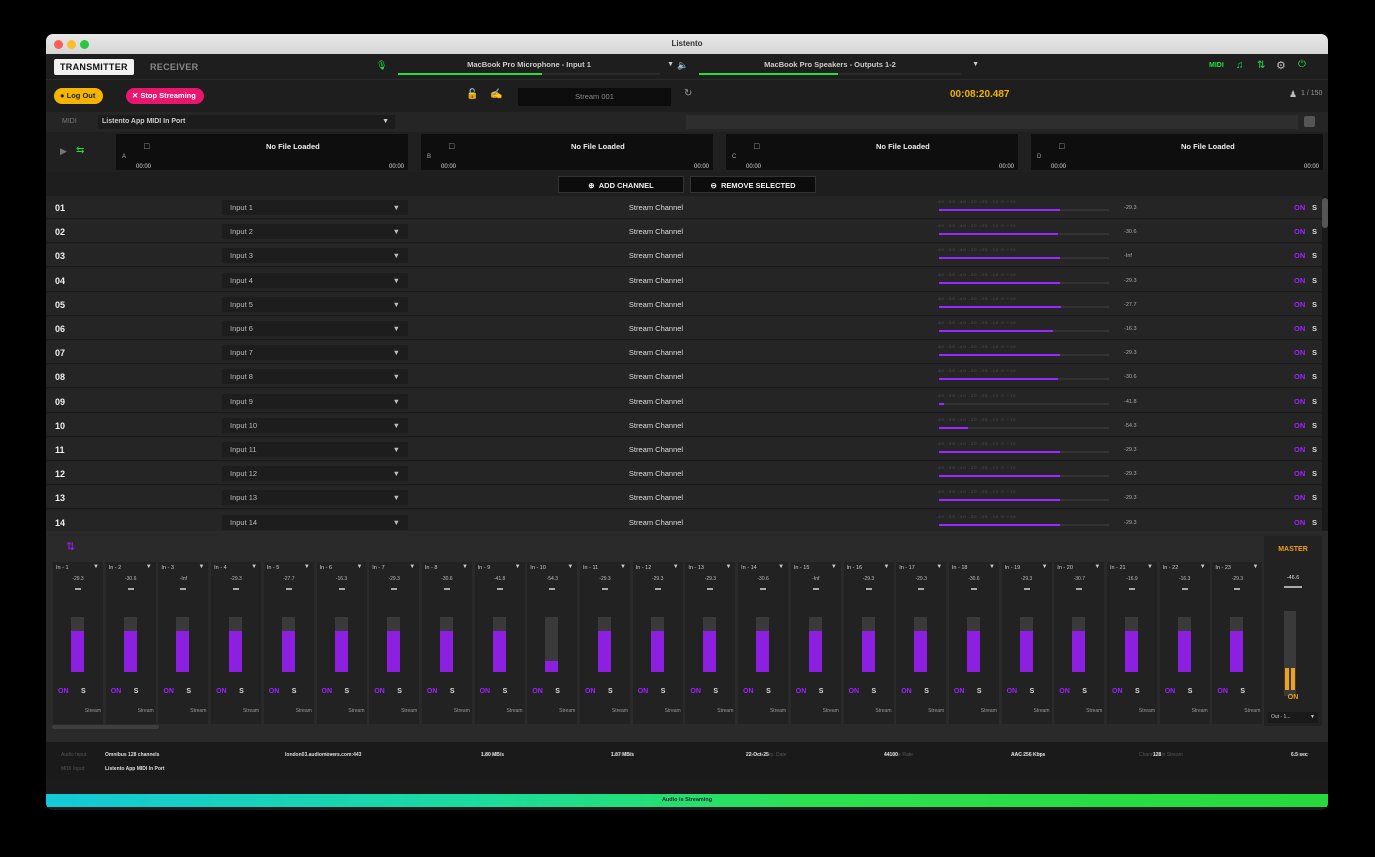 The width and height of the screenshot is (1375, 857). I want to click on channel-input-select: Input 2 ▼, so click(315, 232).